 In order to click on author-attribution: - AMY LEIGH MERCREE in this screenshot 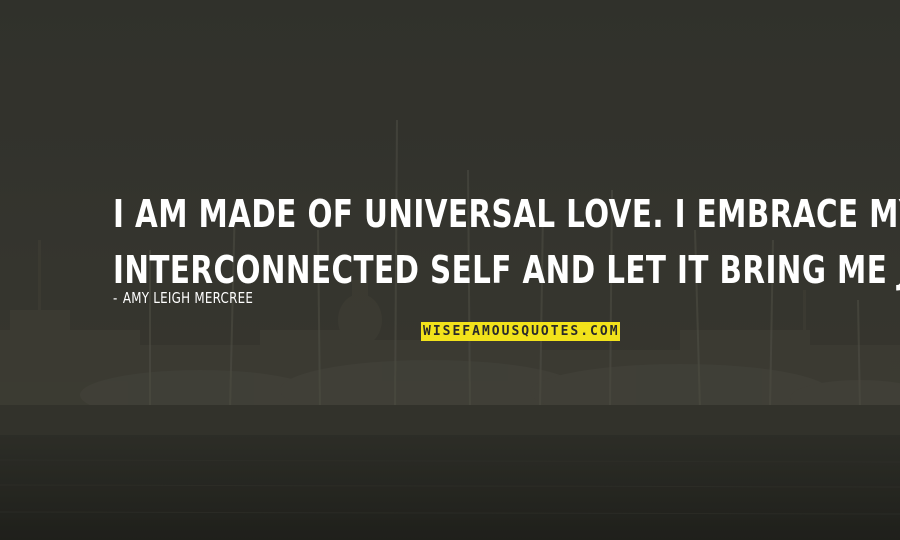, I will do `click(183, 298)`.